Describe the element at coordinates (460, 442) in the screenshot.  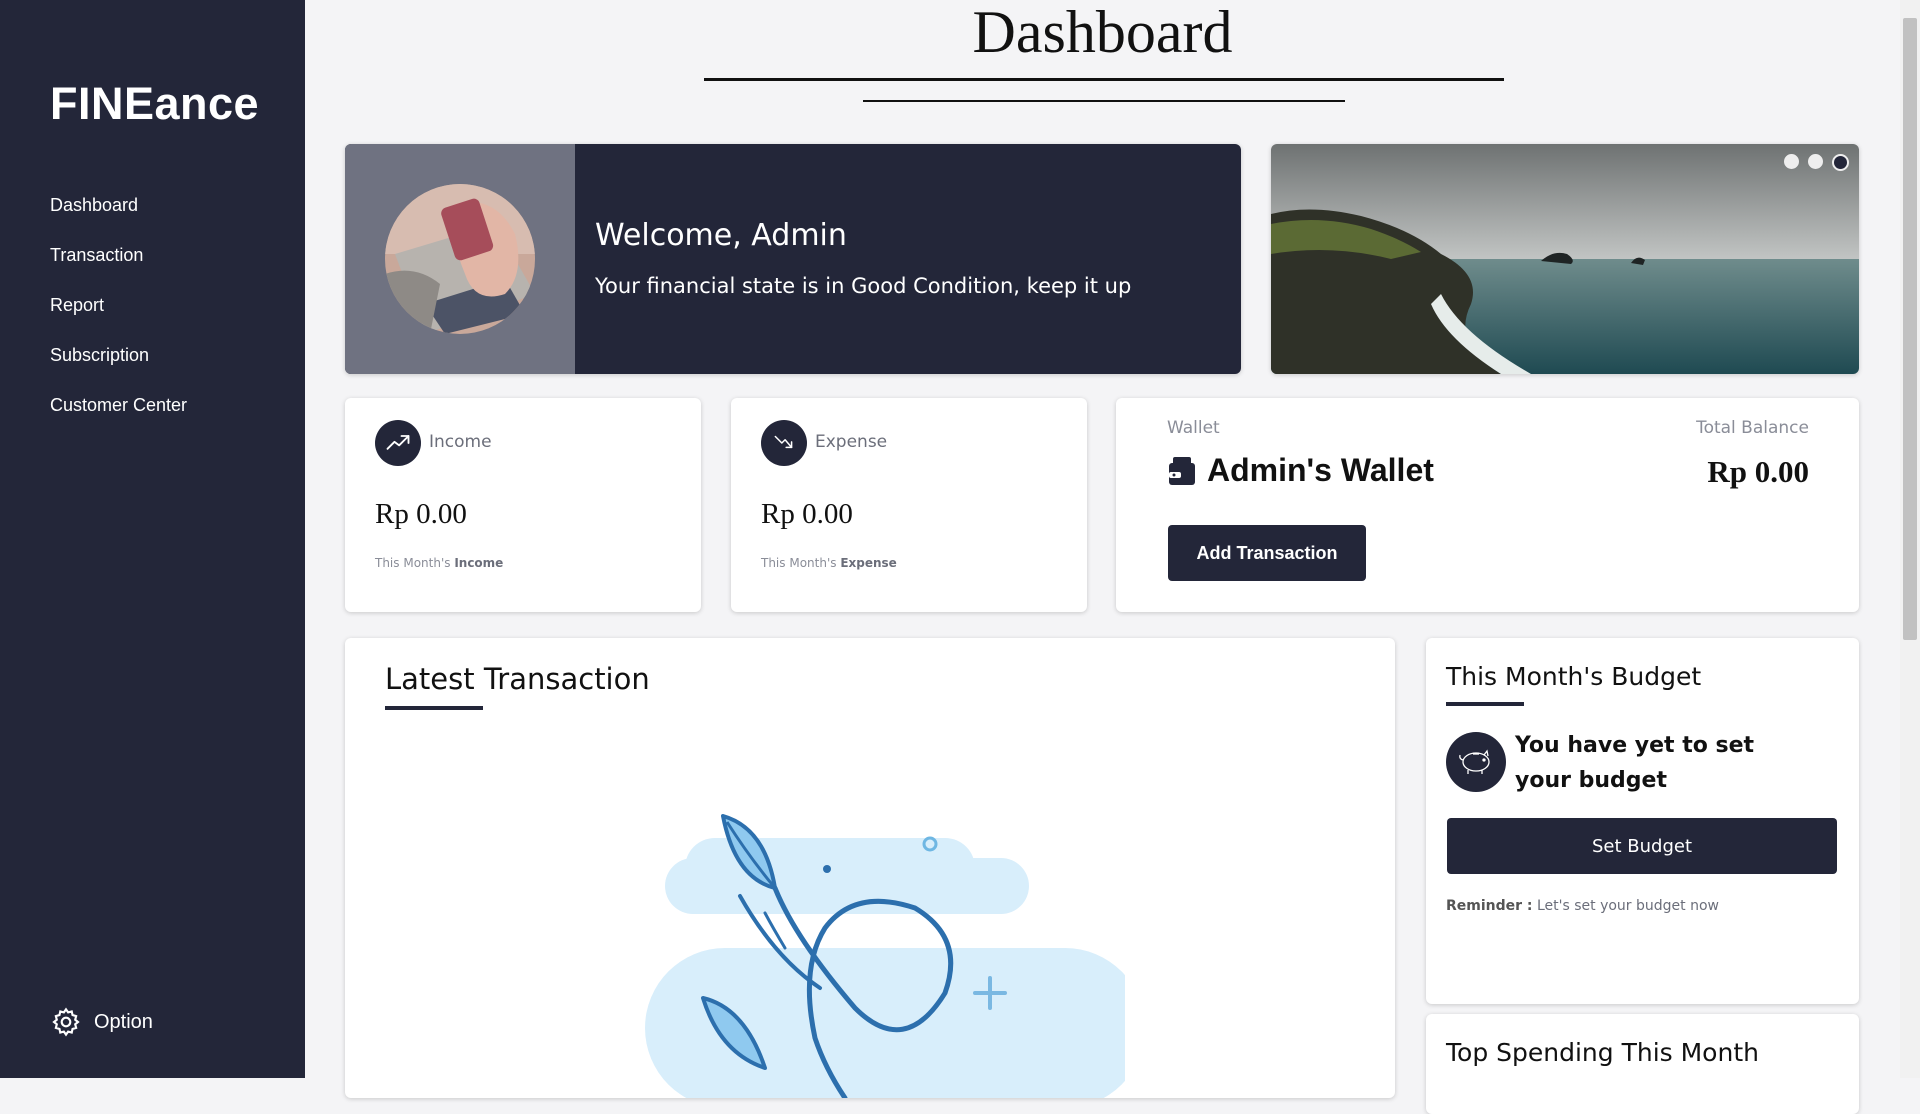
I see `income-label: Income` at that location.